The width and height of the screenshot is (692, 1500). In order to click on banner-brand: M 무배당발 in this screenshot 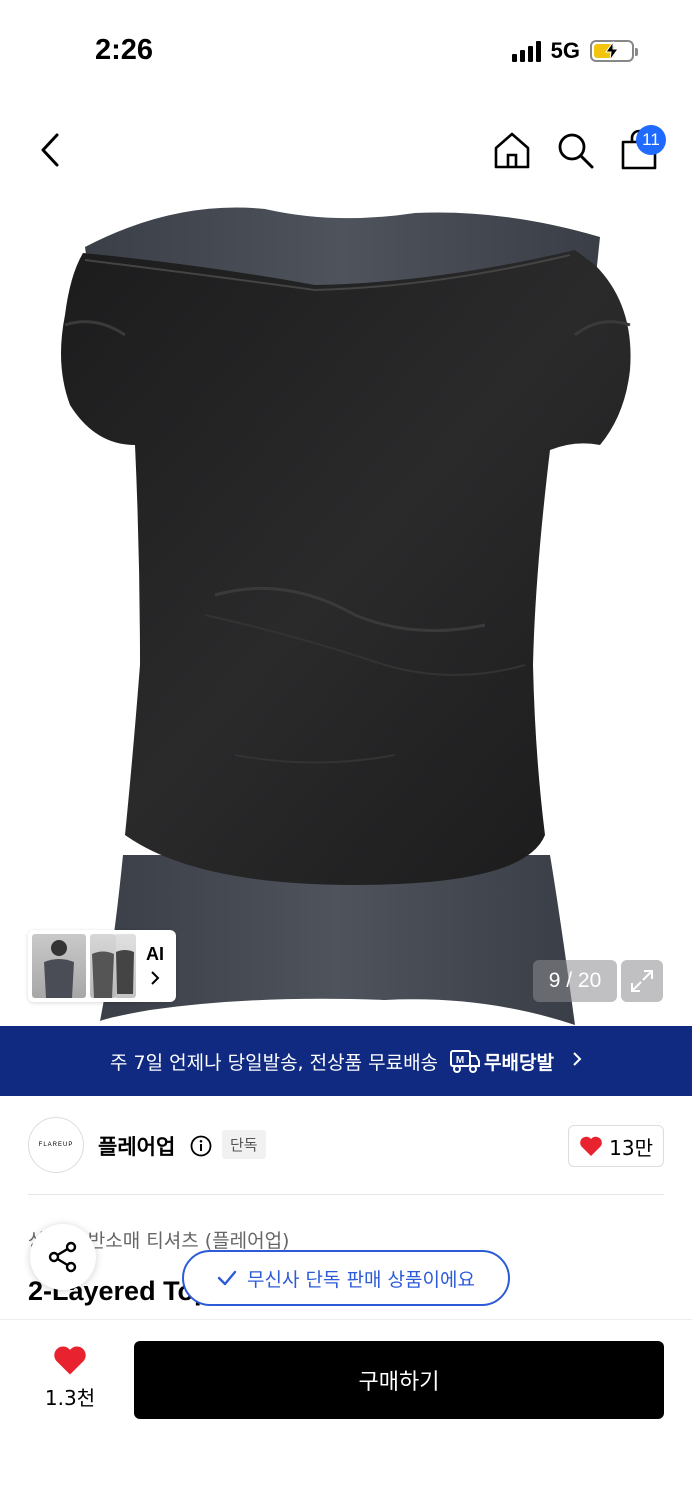, I will do `click(502, 1061)`.